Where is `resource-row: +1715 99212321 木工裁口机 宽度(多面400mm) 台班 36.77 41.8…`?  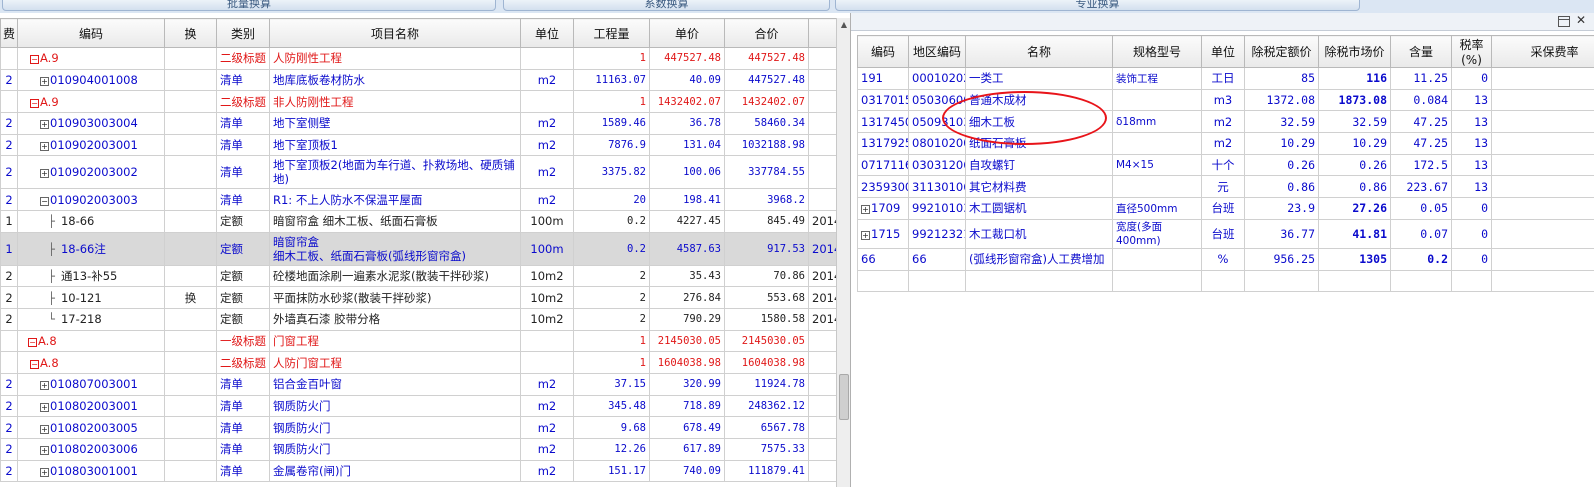 resource-row: +1715 99212321 木工裁口机 宽度(多面400mm) 台班 36.77 41.8… is located at coordinates (1225, 233).